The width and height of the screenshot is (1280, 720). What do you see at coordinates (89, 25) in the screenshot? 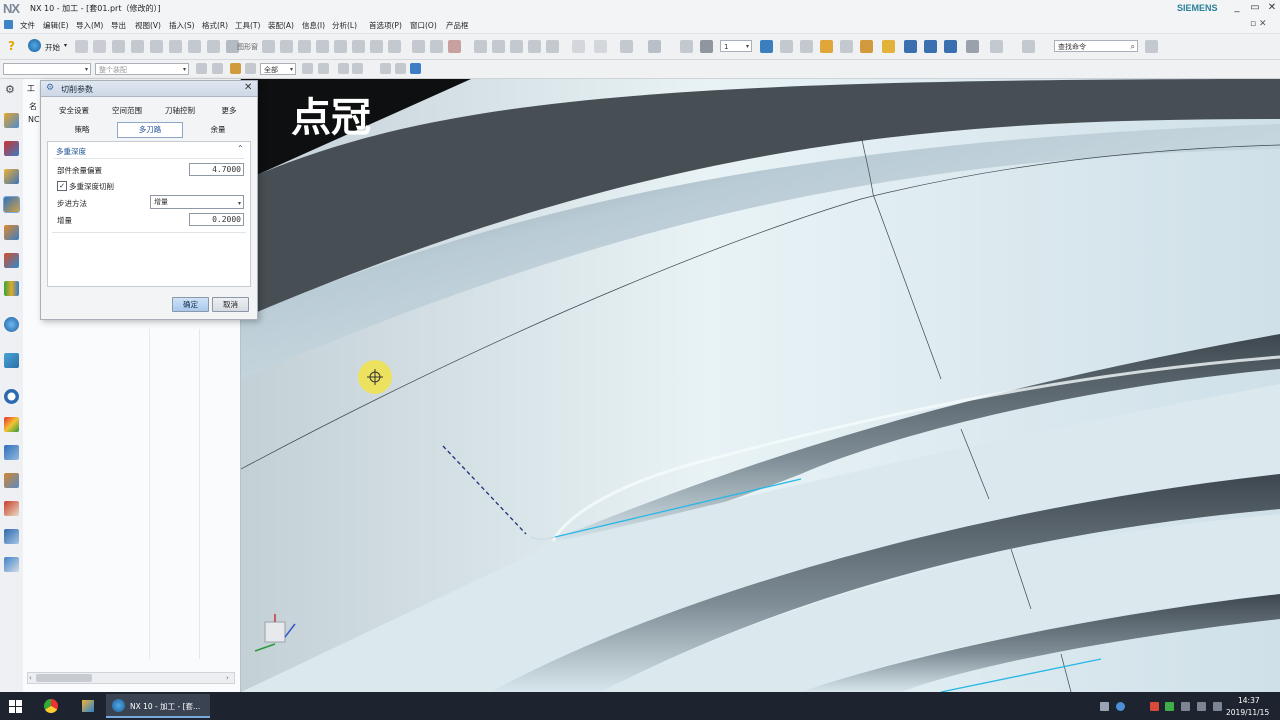
I see `menu-import: 导入(M)` at bounding box center [89, 25].